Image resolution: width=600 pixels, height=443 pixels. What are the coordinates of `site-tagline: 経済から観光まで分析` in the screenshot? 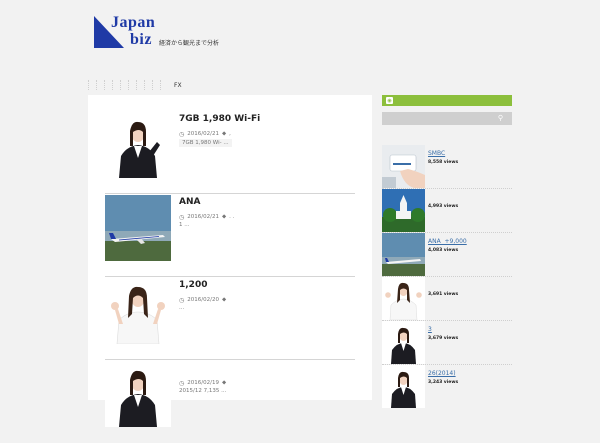 It's located at (189, 43).